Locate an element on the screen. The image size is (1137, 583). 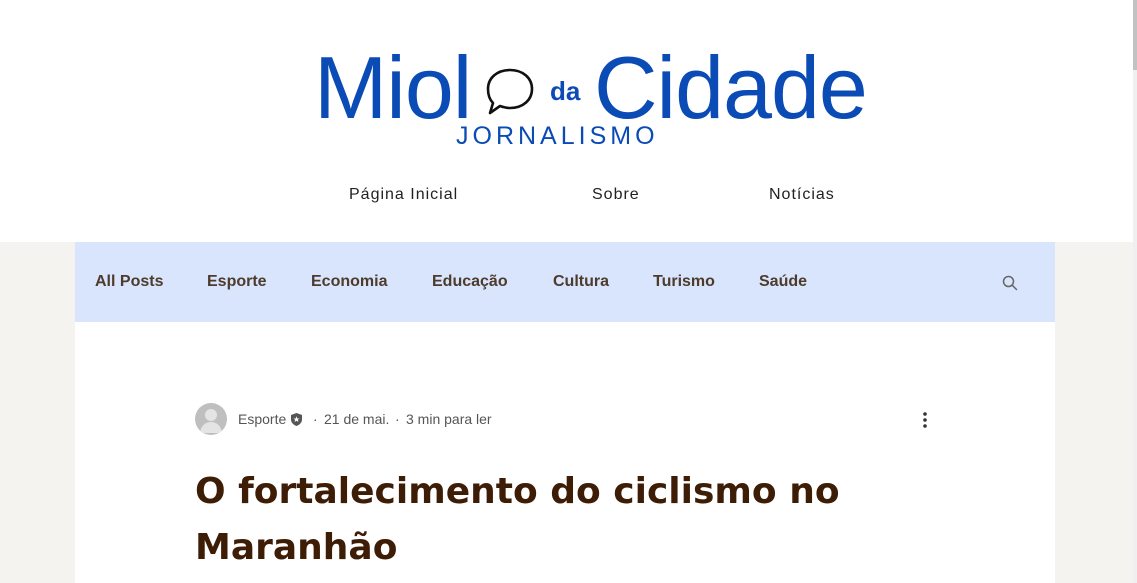
nav-about-link: Sobre is located at coordinates (616, 195).